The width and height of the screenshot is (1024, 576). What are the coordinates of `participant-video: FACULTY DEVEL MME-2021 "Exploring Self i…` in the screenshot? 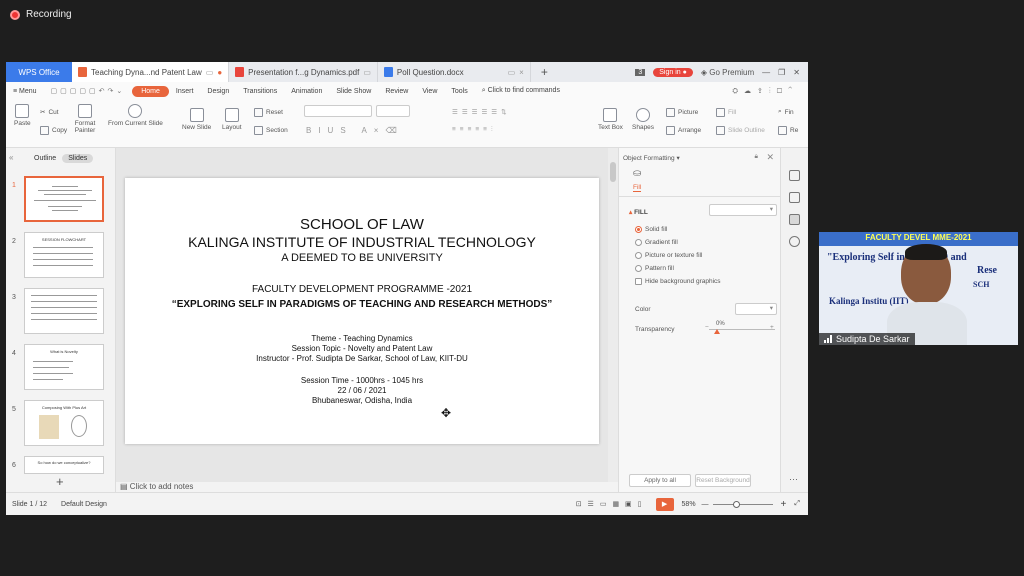 It's located at (918, 288).